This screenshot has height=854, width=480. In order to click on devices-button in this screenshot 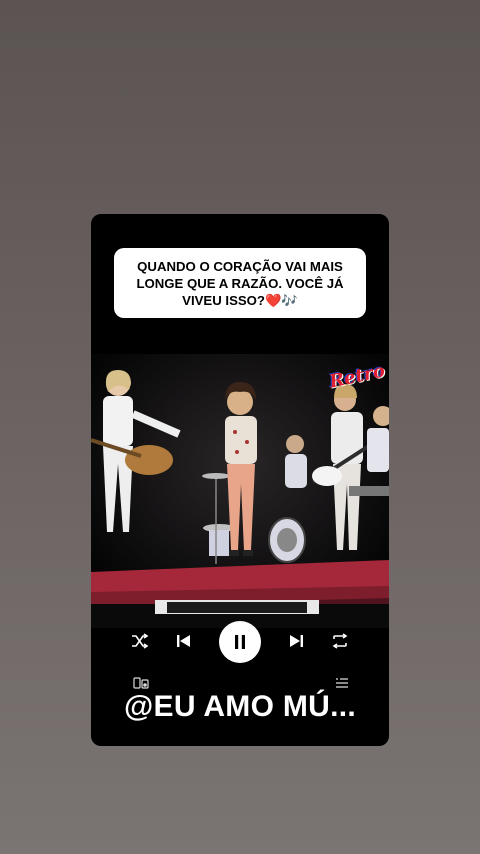, I will do `click(141, 683)`.